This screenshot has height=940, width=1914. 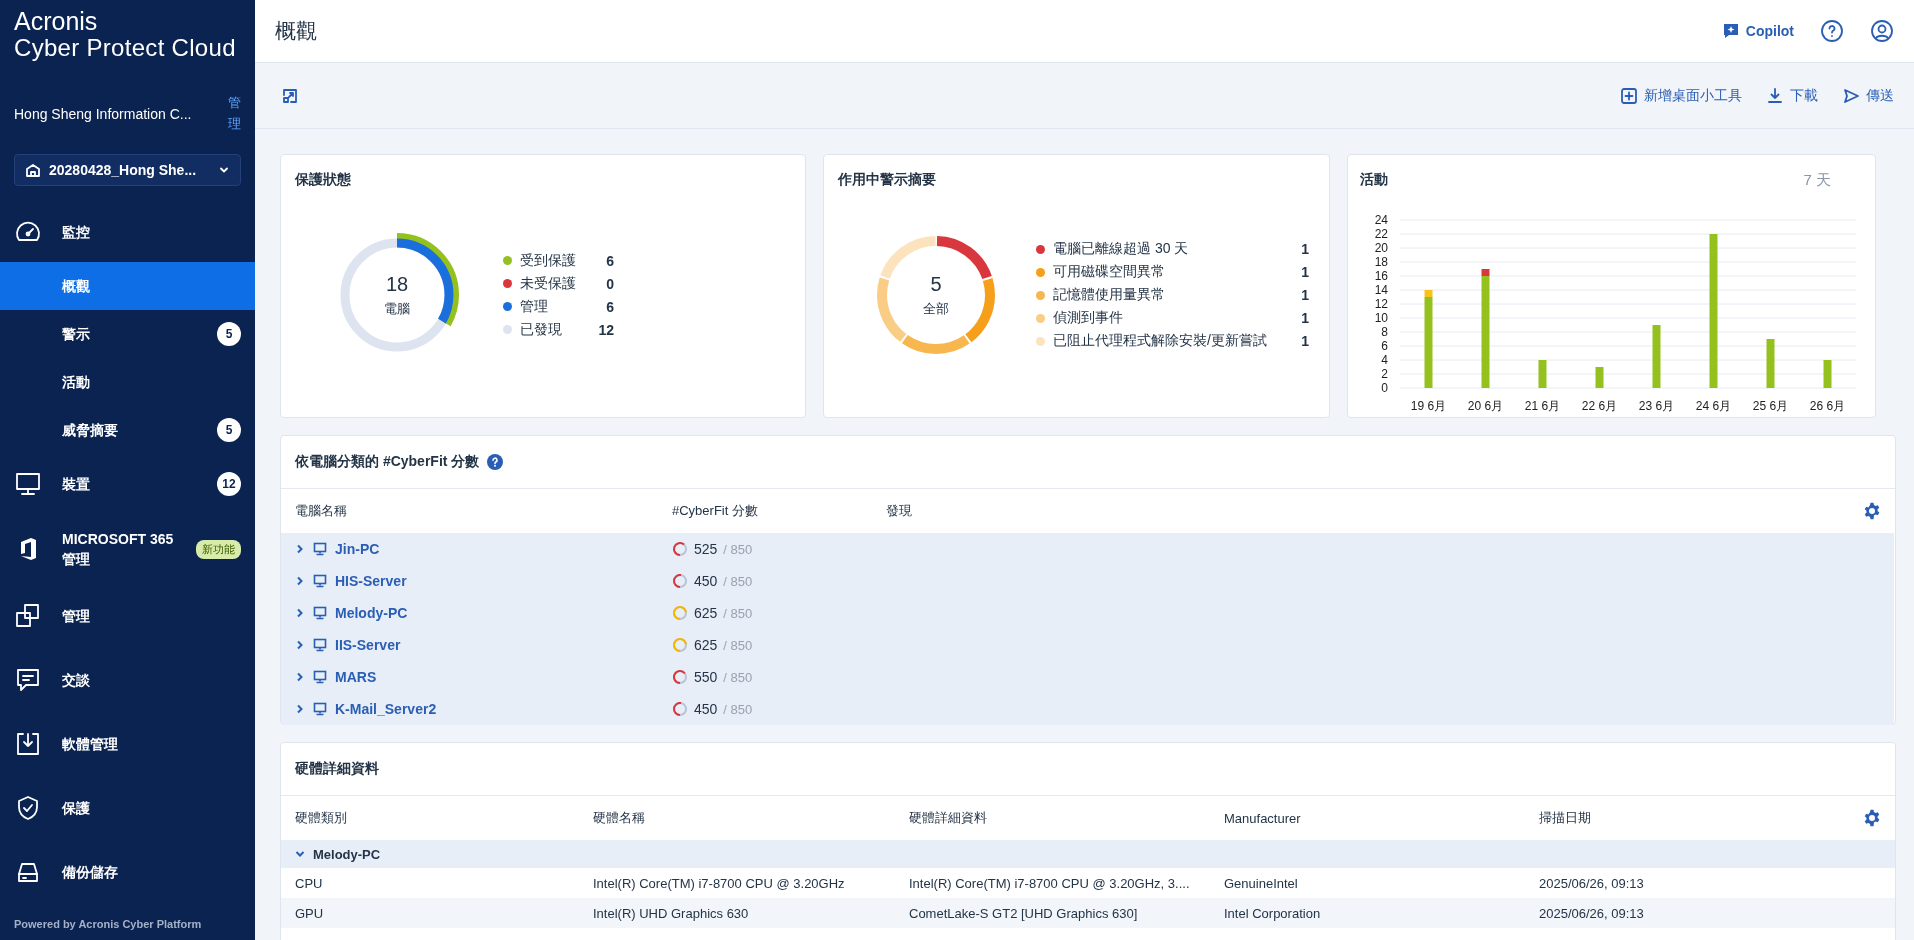 I want to click on column-header: 發現, so click(x=1368, y=511).